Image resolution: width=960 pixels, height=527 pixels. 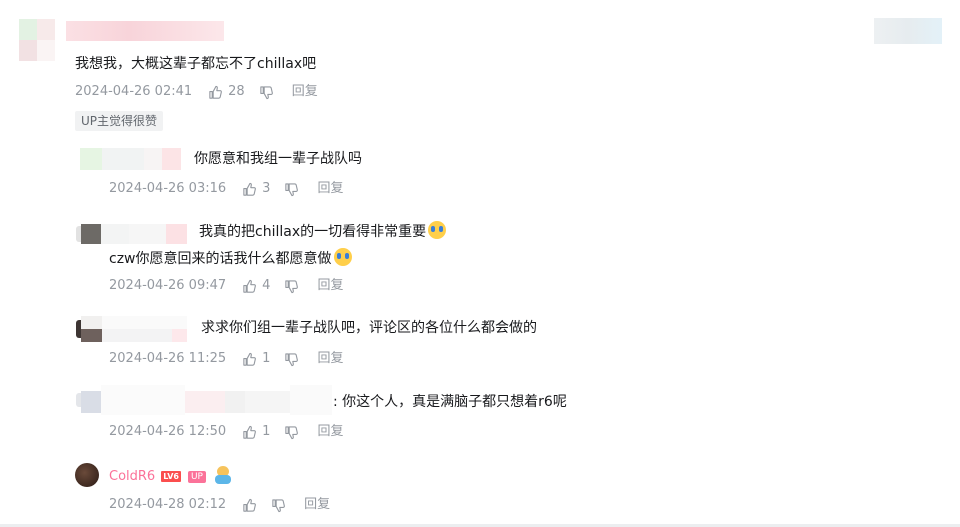 I want to click on level-badge: LV6, so click(x=171, y=476).